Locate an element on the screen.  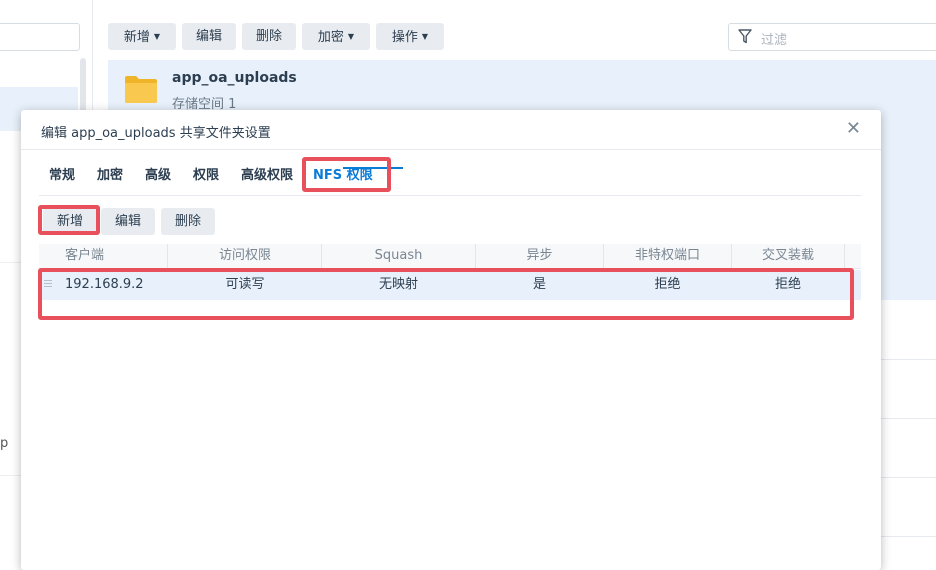
edit-button: 编辑 is located at coordinates (209, 36).